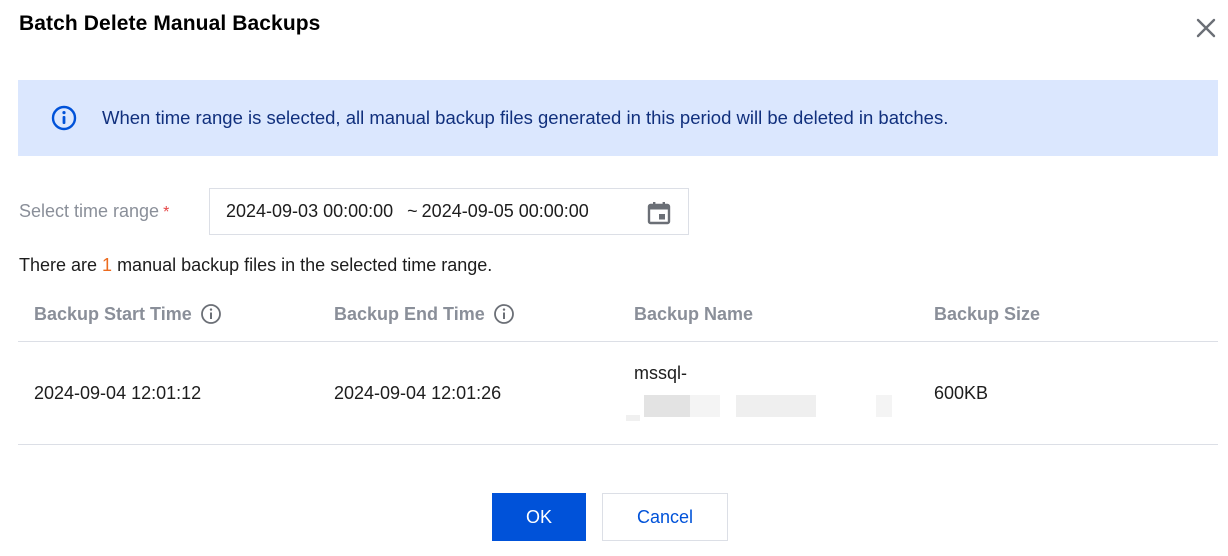 The image size is (1228, 556). I want to click on calendar-icon, so click(659, 213).